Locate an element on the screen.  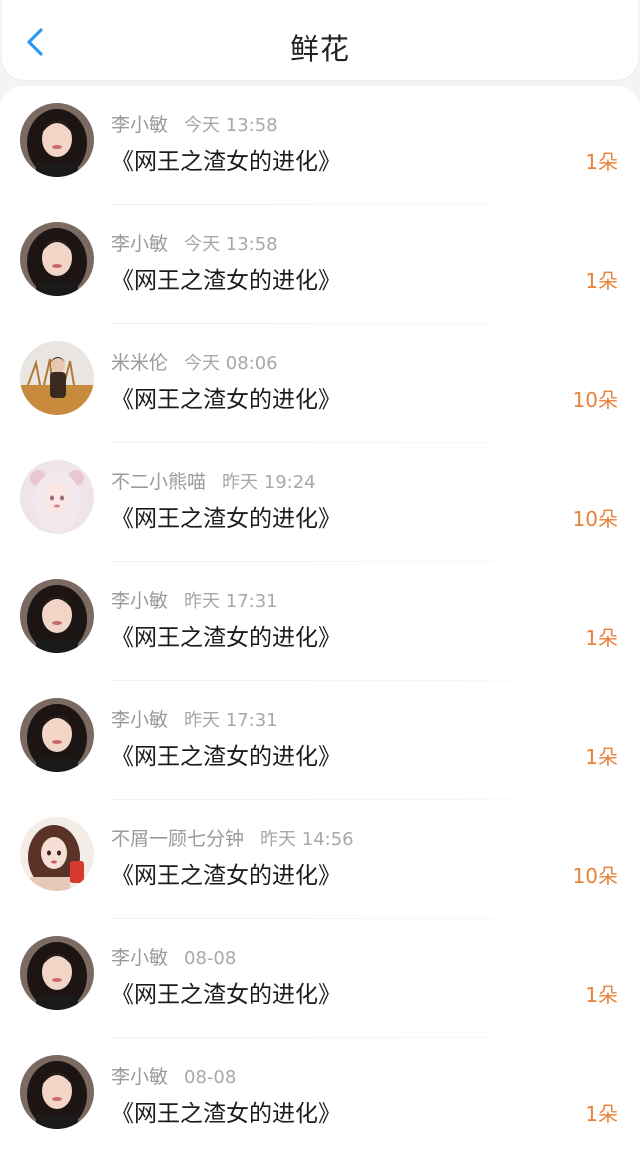
timestamp: 今天 08:06 is located at coordinates (231, 363).